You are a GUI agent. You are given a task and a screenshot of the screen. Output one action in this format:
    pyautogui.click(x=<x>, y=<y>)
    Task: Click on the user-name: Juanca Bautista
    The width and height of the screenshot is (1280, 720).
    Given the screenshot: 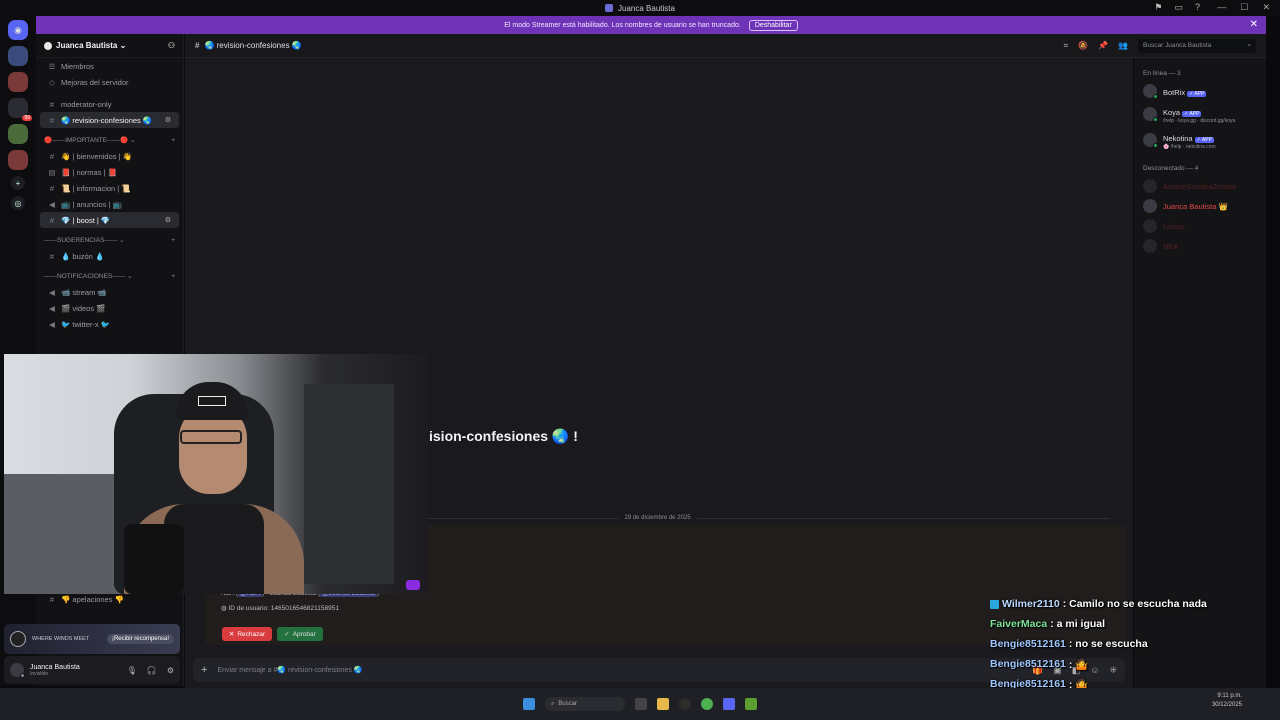 What is the action you would take?
    pyautogui.click(x=55, y=667)
    